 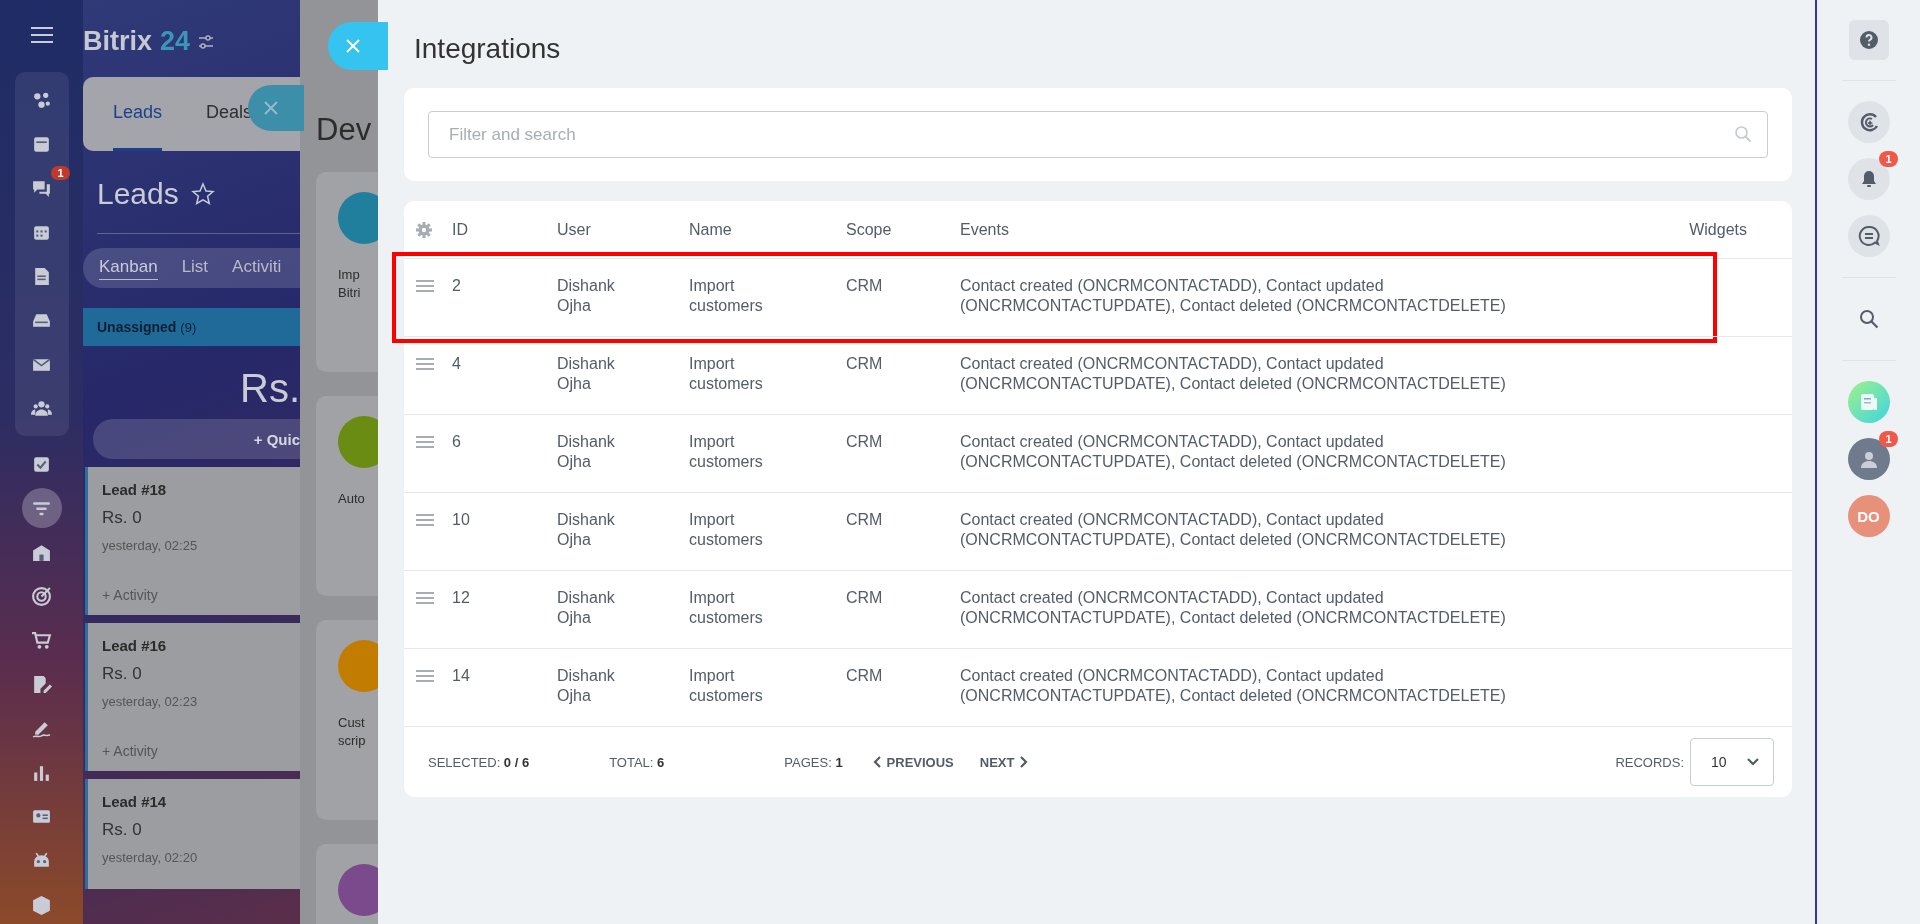 I want to click on target-icon, so click(x=41, y=596).